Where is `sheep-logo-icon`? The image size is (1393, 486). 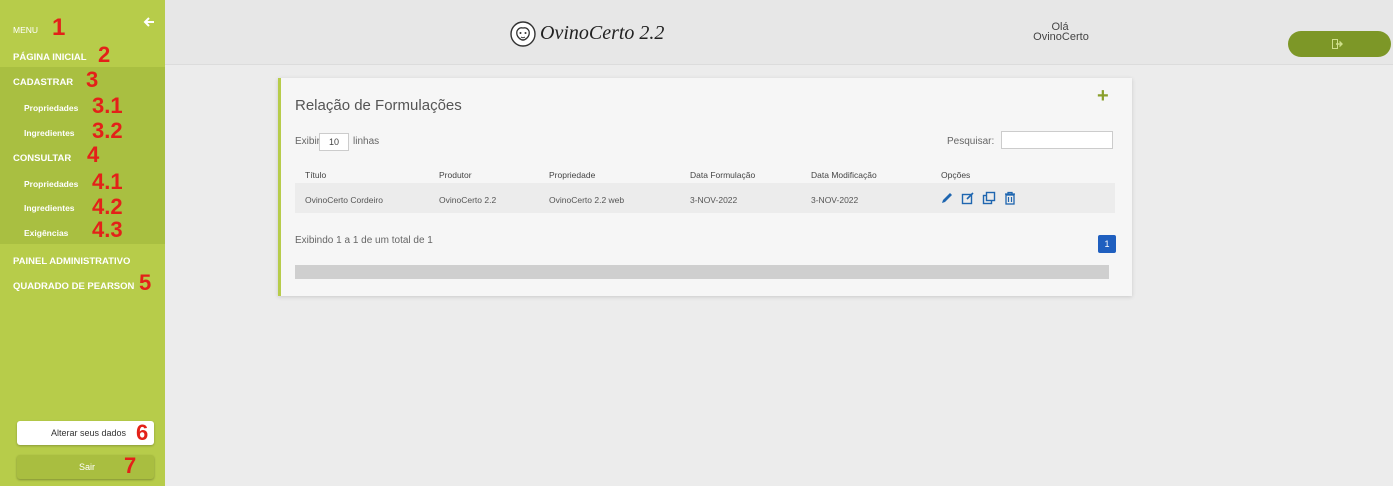
sheep-logo-icon is located at coordinates (523, 34).